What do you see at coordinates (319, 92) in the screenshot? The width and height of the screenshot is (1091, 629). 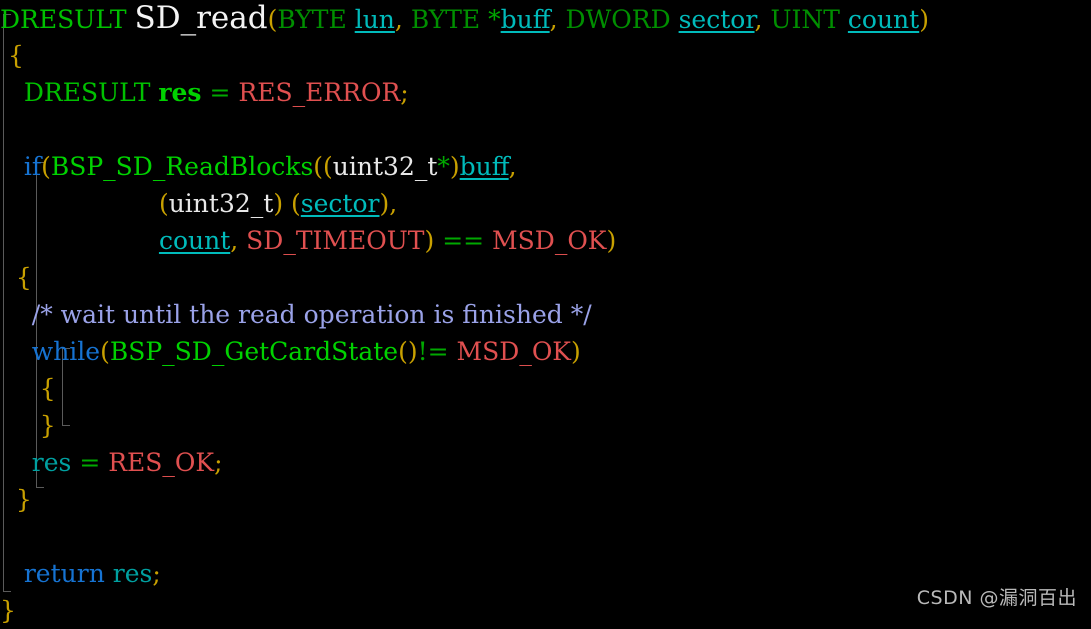 I see `code-token: RES_ERROR` at bounding box center [319, 92].